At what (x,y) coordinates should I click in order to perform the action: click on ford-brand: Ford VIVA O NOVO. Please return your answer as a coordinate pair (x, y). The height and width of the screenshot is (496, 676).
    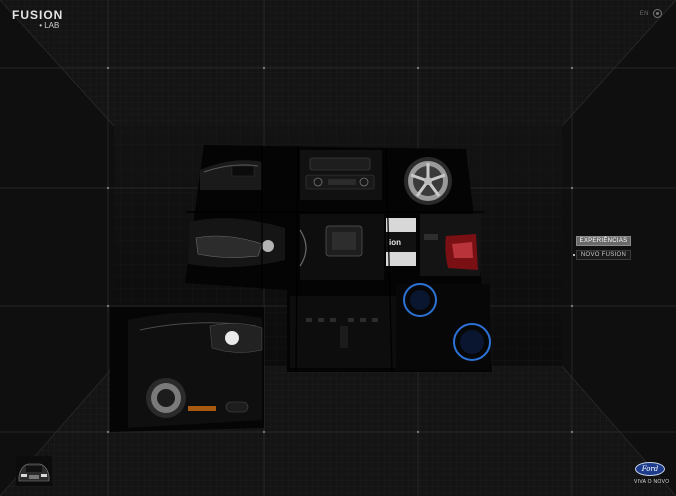
    Looking at the image, I should click on (652, 473).